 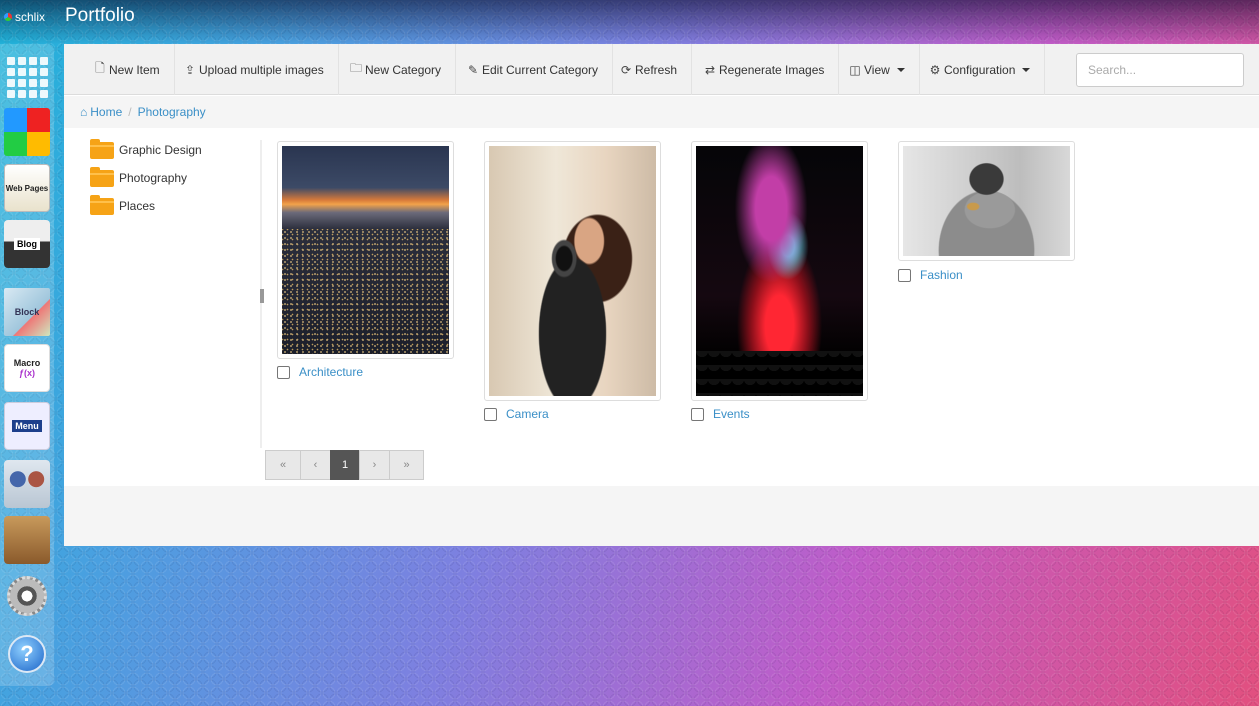 What do you see at coordinates (473, 69) in the screenshot?
I see `pencil-icon: ✎` at bounding box center [473, 69].